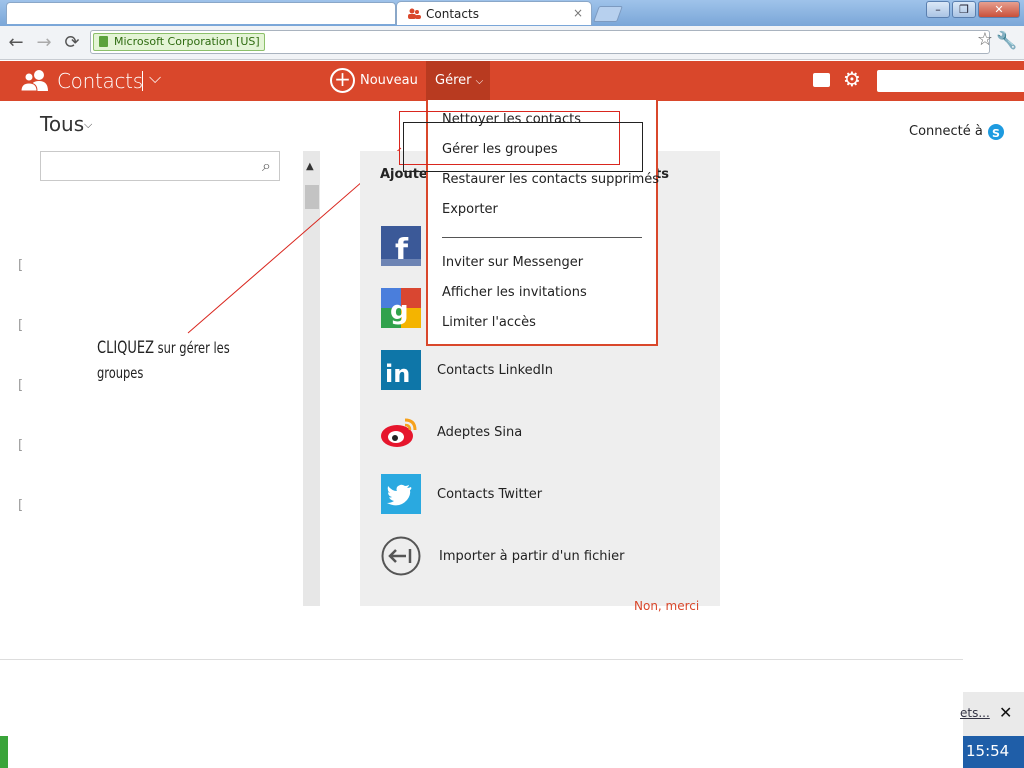 Image resolution: width=1024 pixels, height=768 pixels. What do you see at coordinates (550, 179) in the screenshot?
I see `menu-item-restore-deleted: Restaurer les contacts supprimés` at bounding box center [550, 179].